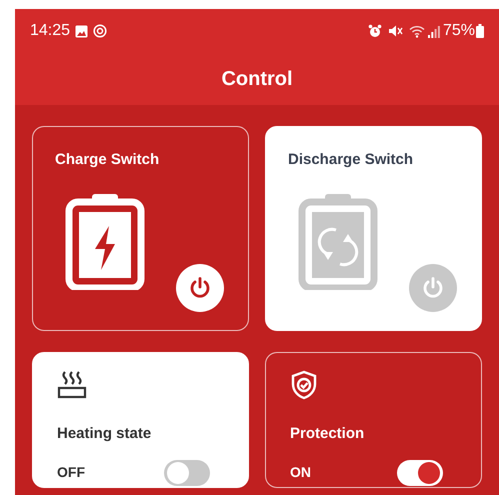 The image size is (499, 495). Describe the element at coordinates (100, 31) in the screenshot. I see `target-icon` at that location.